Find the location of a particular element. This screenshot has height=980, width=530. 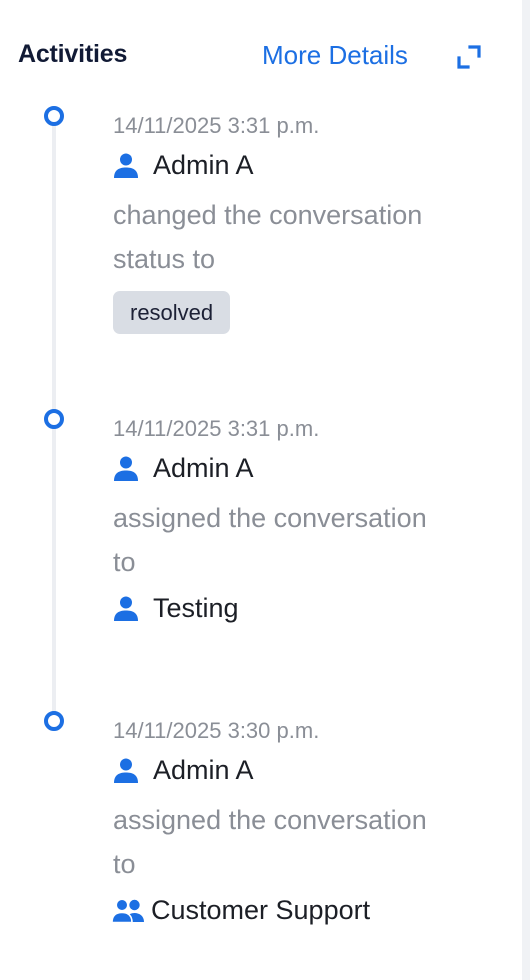

status-badge: resolved is located at coordinates (172, 312).